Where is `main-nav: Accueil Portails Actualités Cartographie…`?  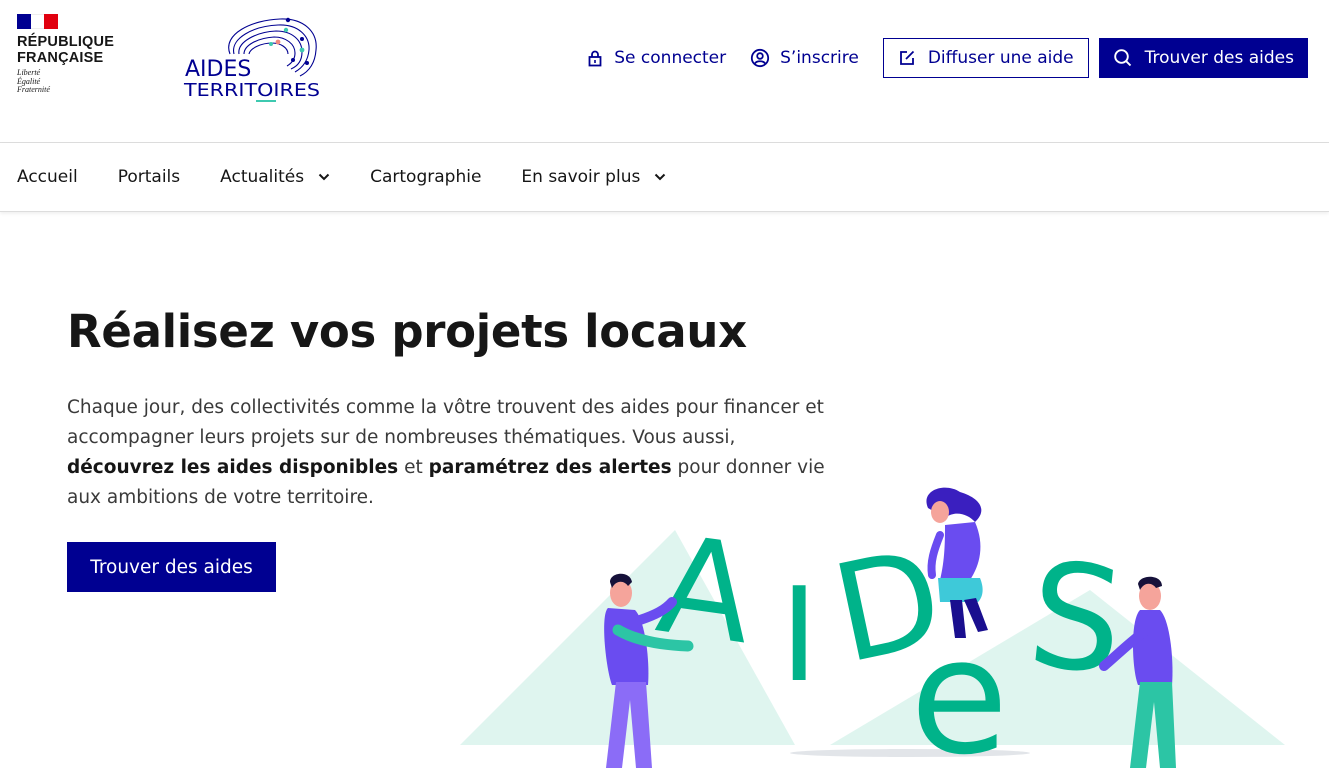 main-nav: Accueil Portails Actualités Cartographie… is located at coordinates (664, 177).